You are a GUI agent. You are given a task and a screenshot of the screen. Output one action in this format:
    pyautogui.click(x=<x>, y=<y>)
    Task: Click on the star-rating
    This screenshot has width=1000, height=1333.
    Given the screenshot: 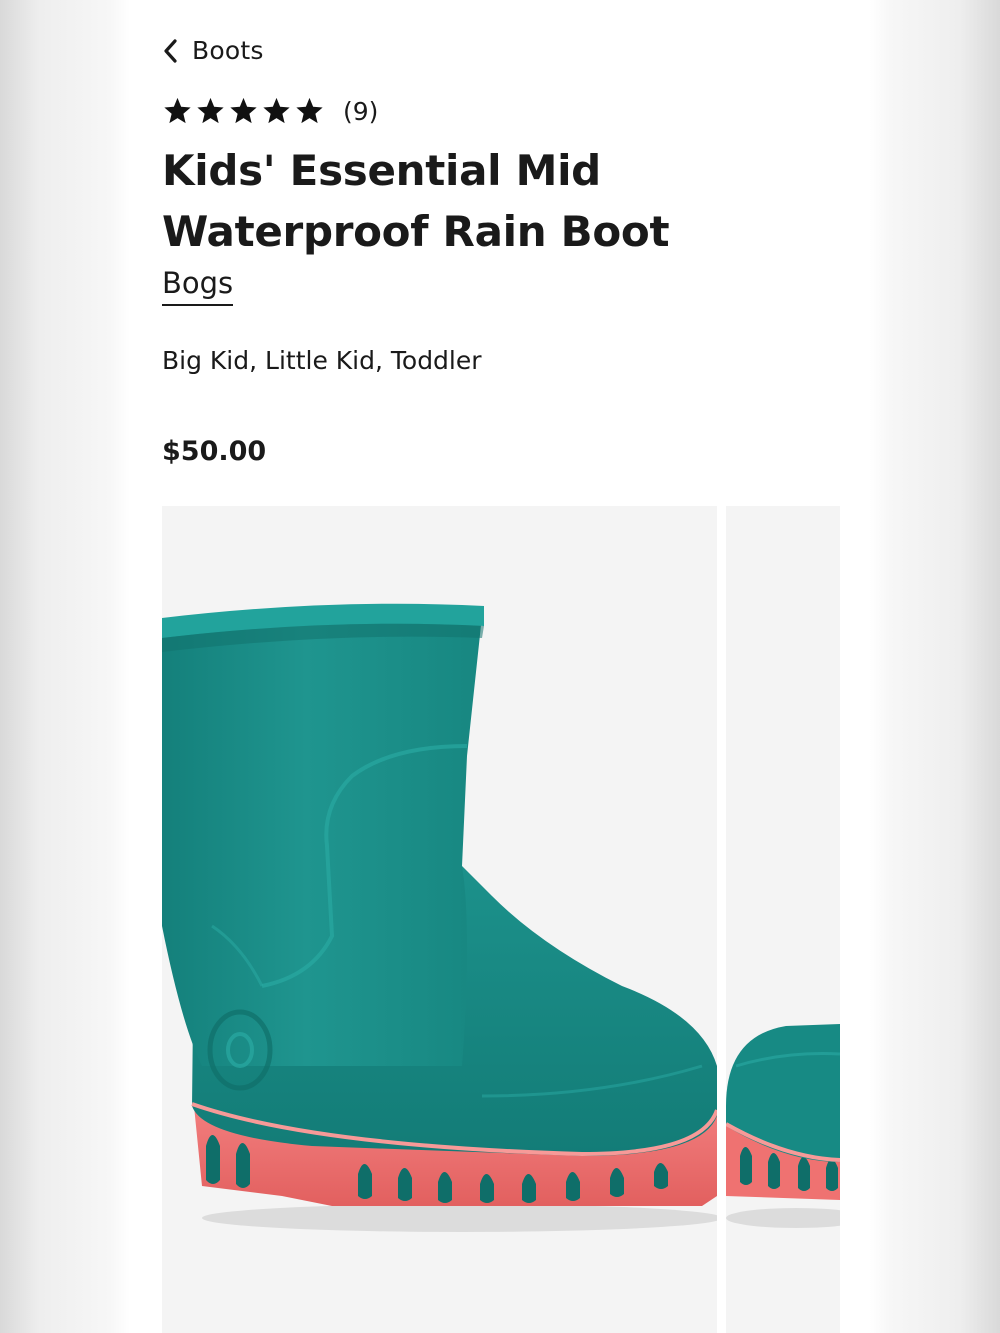 What is the action you would take?
    pyautogui.click(x=243, y=111)
    